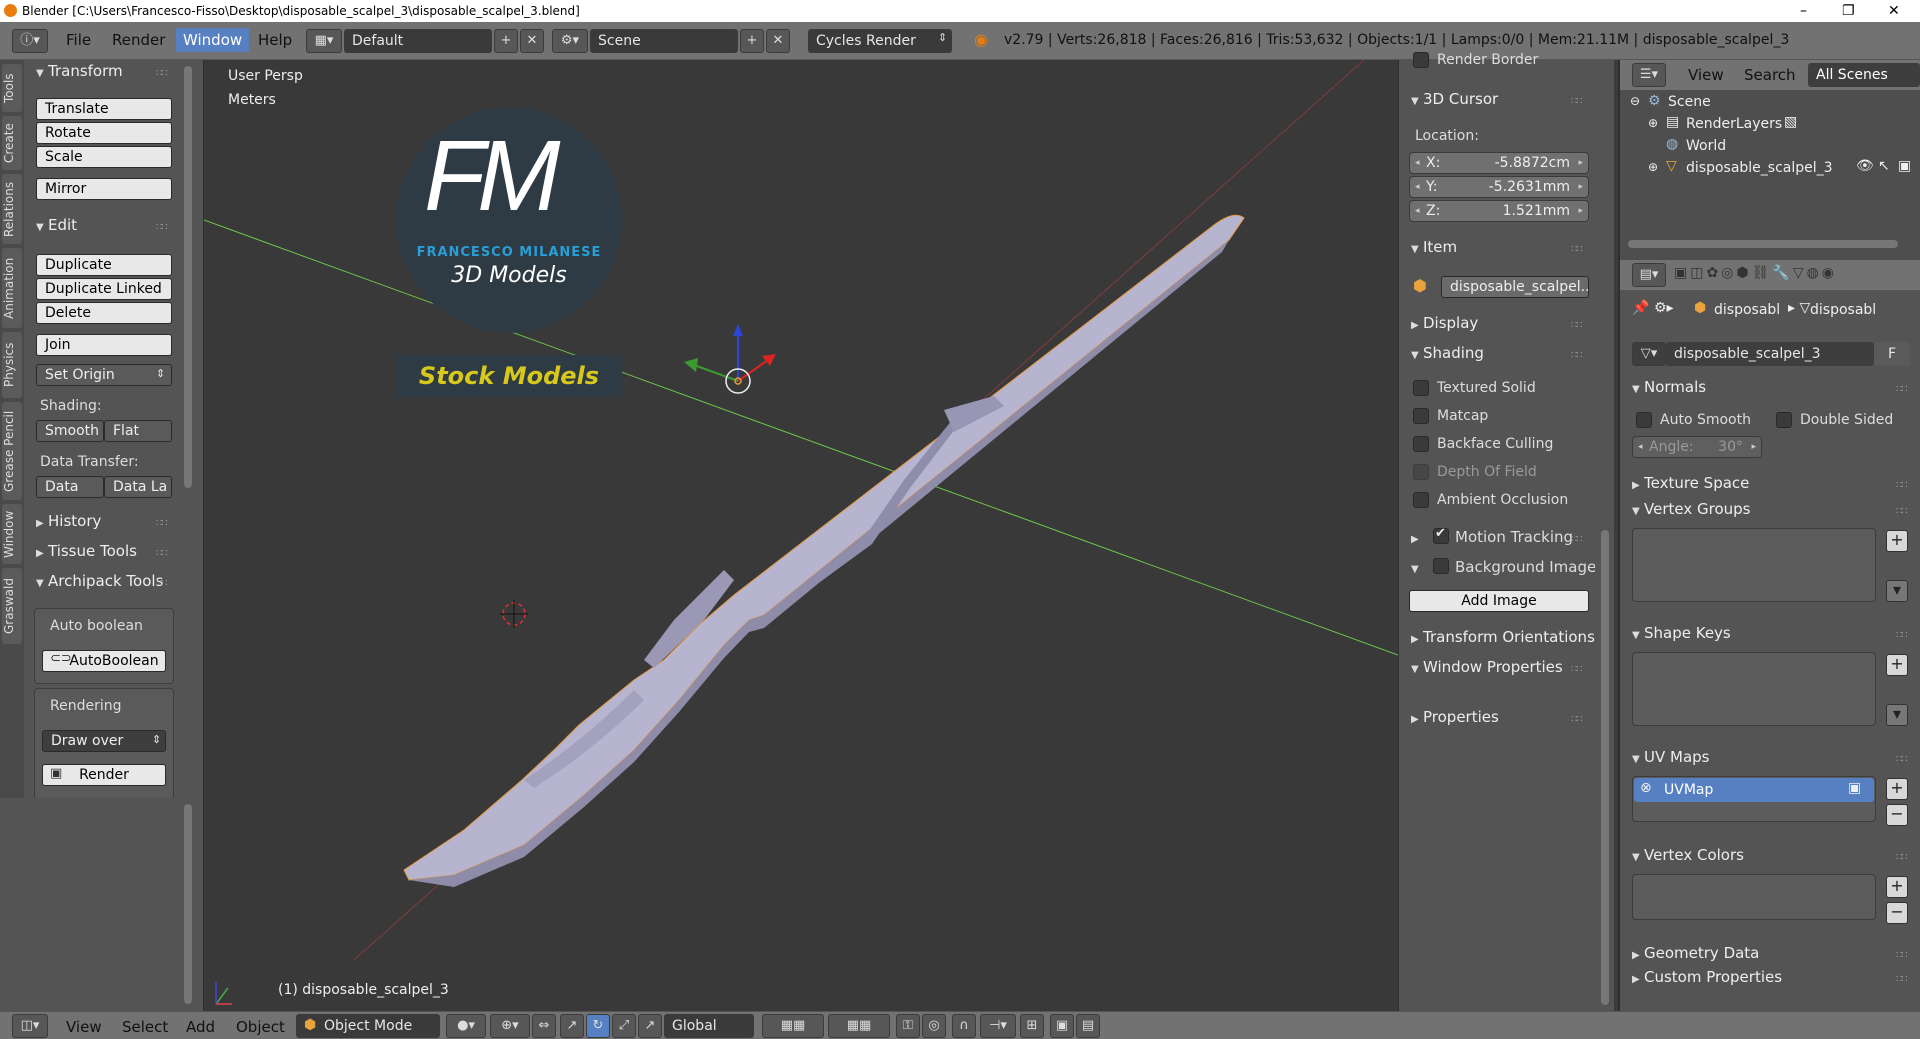  What do you see at coordinates (1759, 168) in the screenshot?
I see `outliner-object: disposable_scalpel_3` at bounding box center [1759, 168].